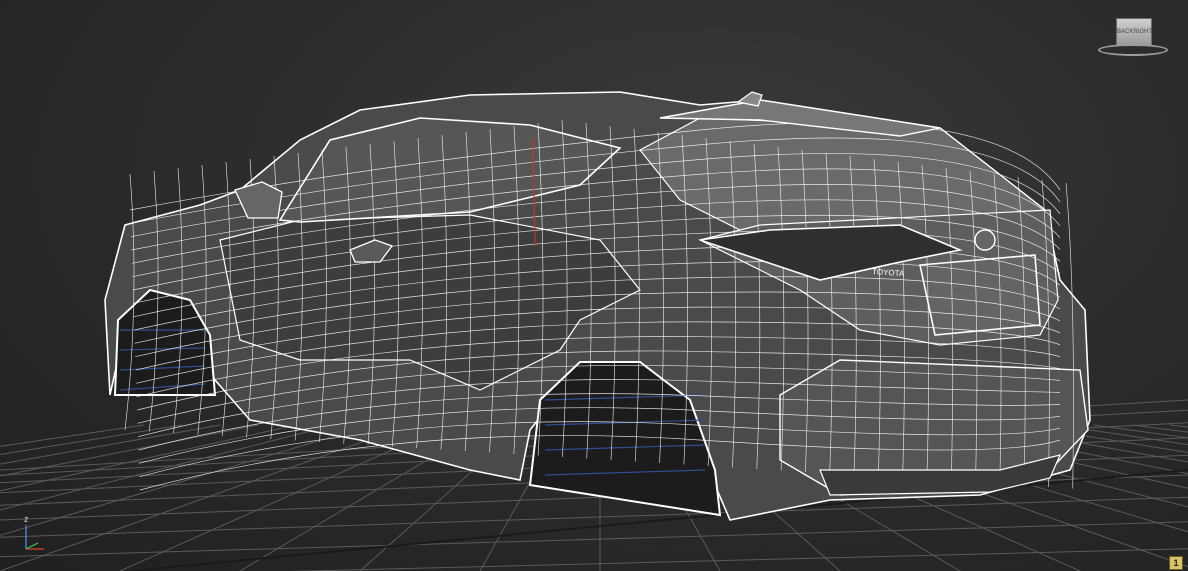  What do you see at coordinates (1125, 32) in the screenshot?
I see `viewcube-back-label: BACK` at bounding box center [1125, 32].